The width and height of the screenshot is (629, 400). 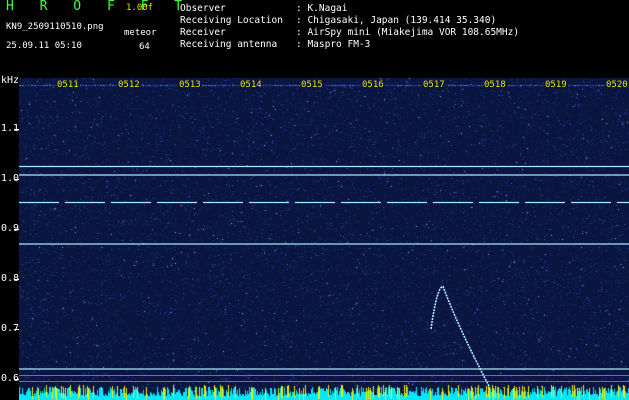 I want to click on x-tick-label: 0518, so click(x=495, y=85).